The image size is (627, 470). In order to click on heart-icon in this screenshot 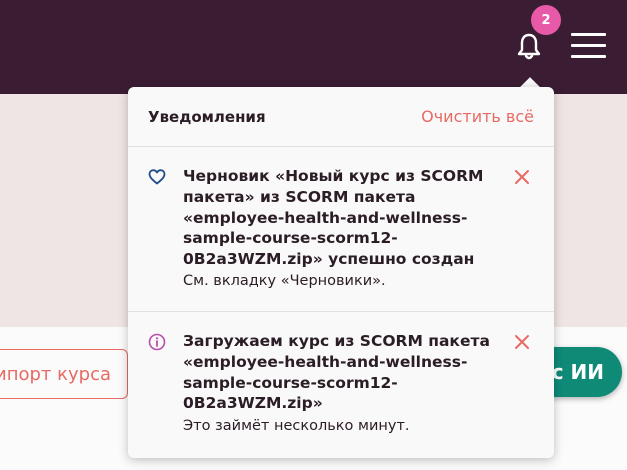, I will do `click(157, 177)`.